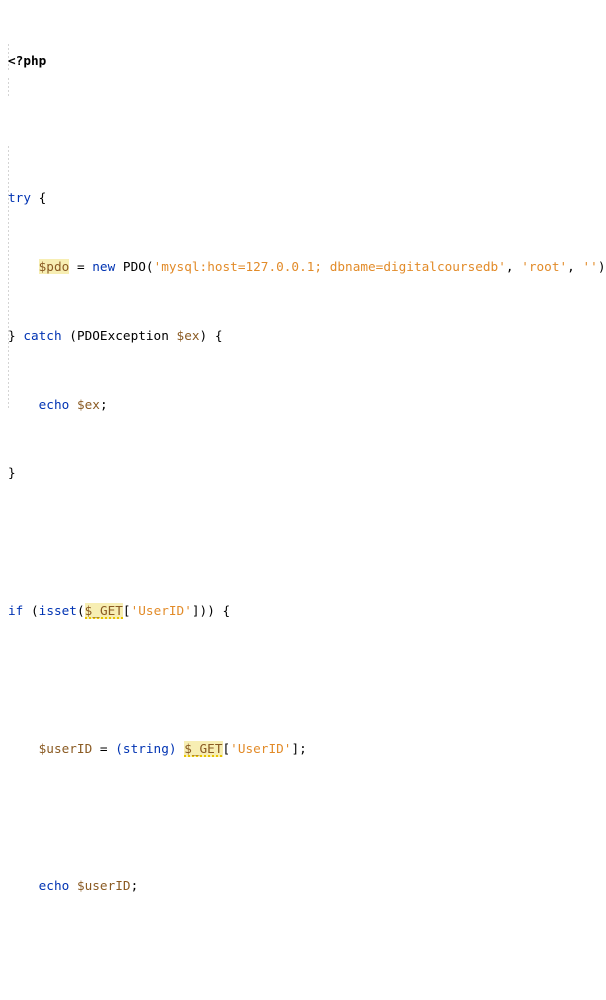 The height and width of the screenshot is (1000, 606). I want to click on keyword-try: try, so click(19, 198).